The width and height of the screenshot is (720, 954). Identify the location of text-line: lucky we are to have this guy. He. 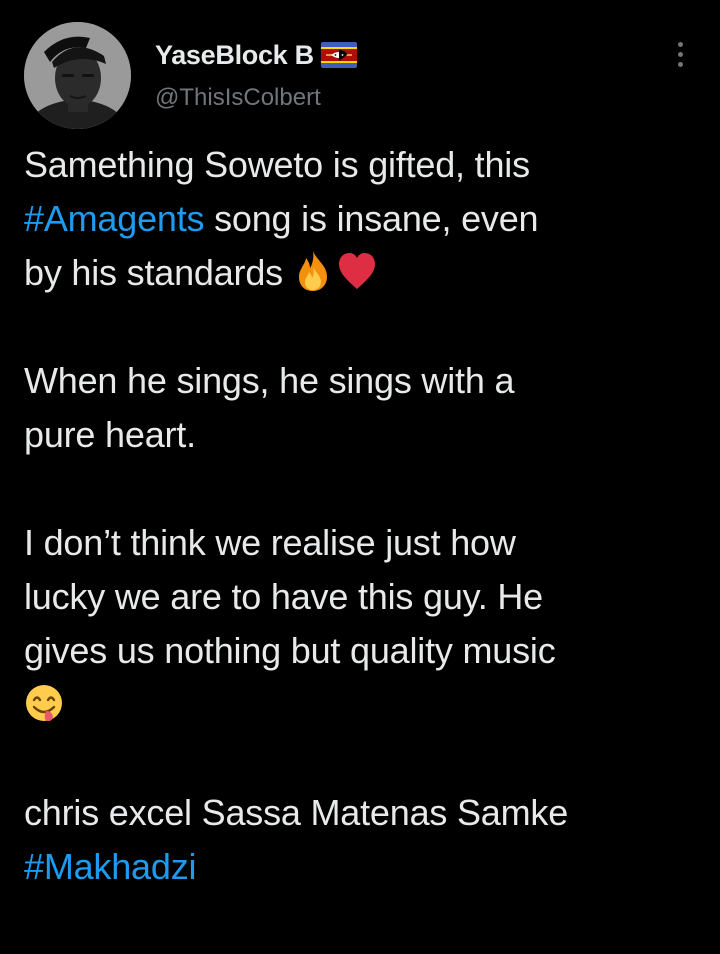
(283, 596).